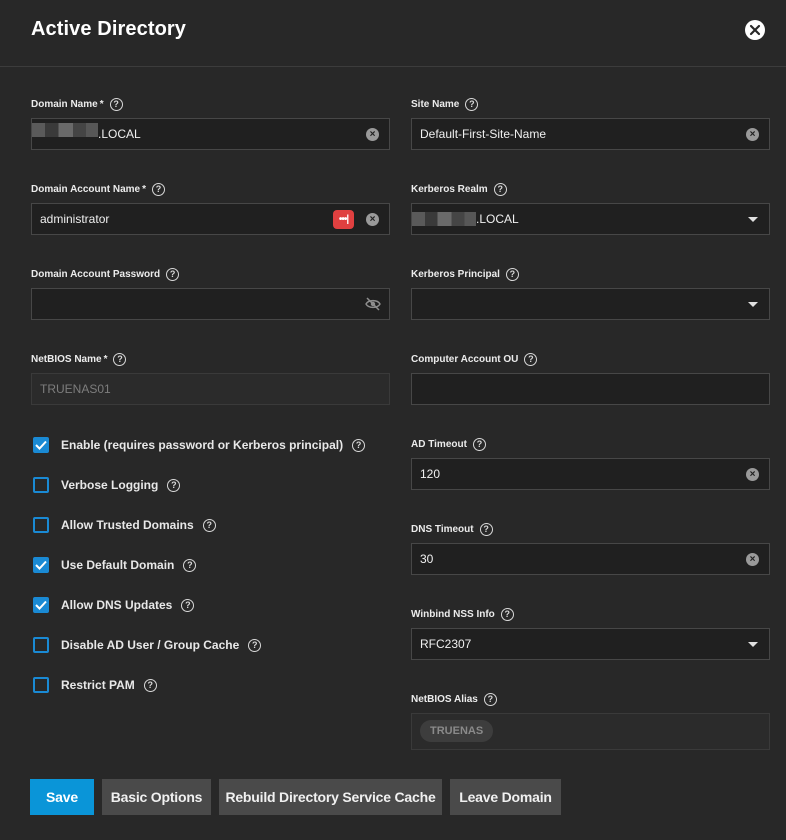 Image resolution: width=786 pixels, height=840 pixels. I want to click on netbios-name-label: NetBIOS Name * ?, so click(79, 359).